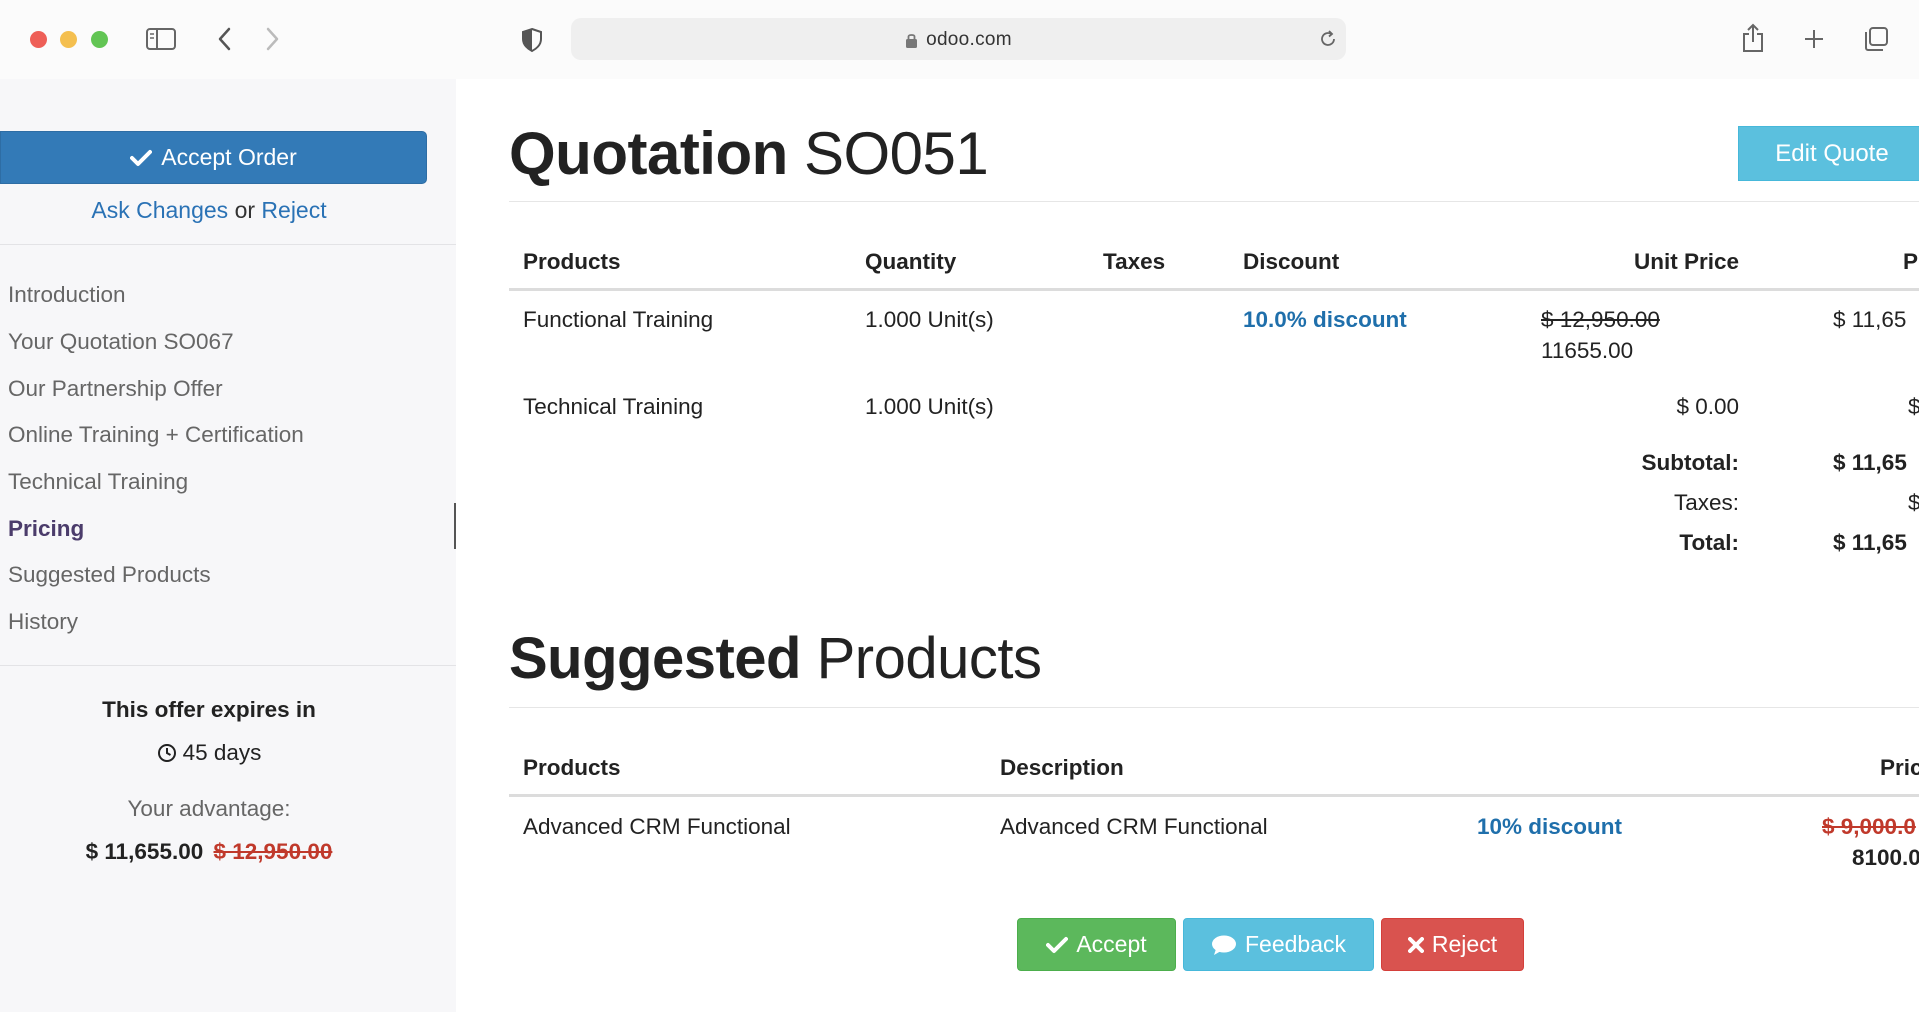 This screenshot has height=1012, width=1919. I want to click on row-unit-price: 11655.00, so click(1587, 350).